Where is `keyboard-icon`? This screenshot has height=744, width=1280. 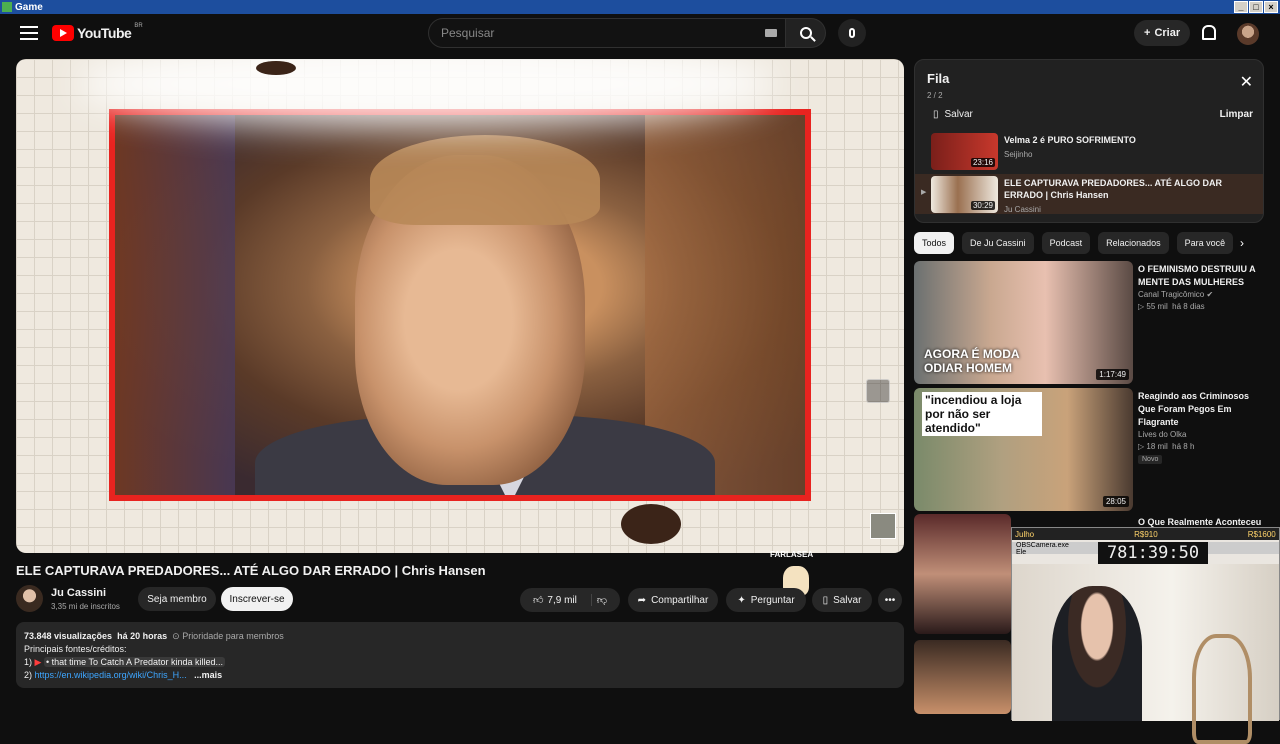
keyboard-icon is located at coordinates (771, 33).